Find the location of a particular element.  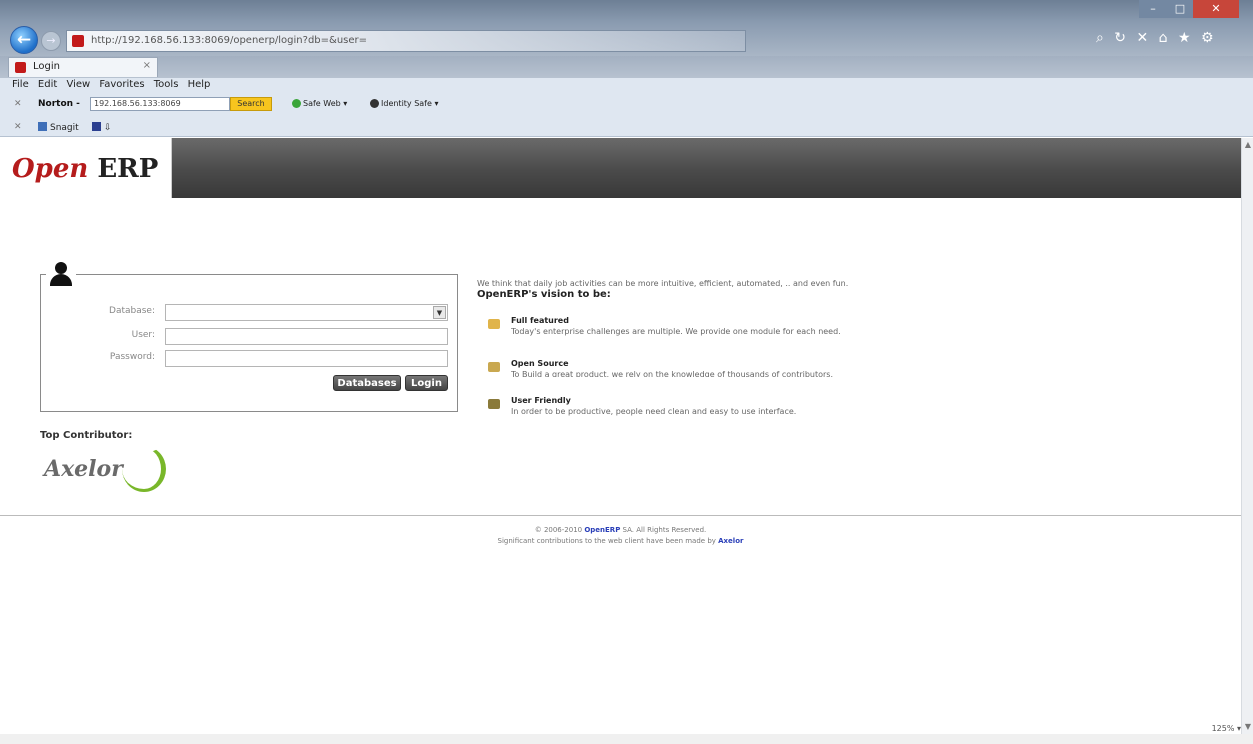

safe-web-icon is located at coordinates (296, 103).